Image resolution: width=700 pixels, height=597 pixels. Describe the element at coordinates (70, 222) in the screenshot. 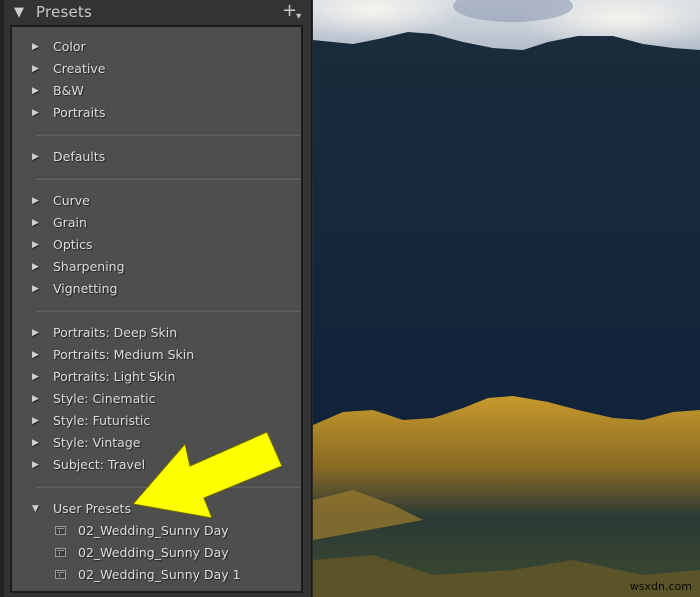

I see `folder-label: Grain` at that location.